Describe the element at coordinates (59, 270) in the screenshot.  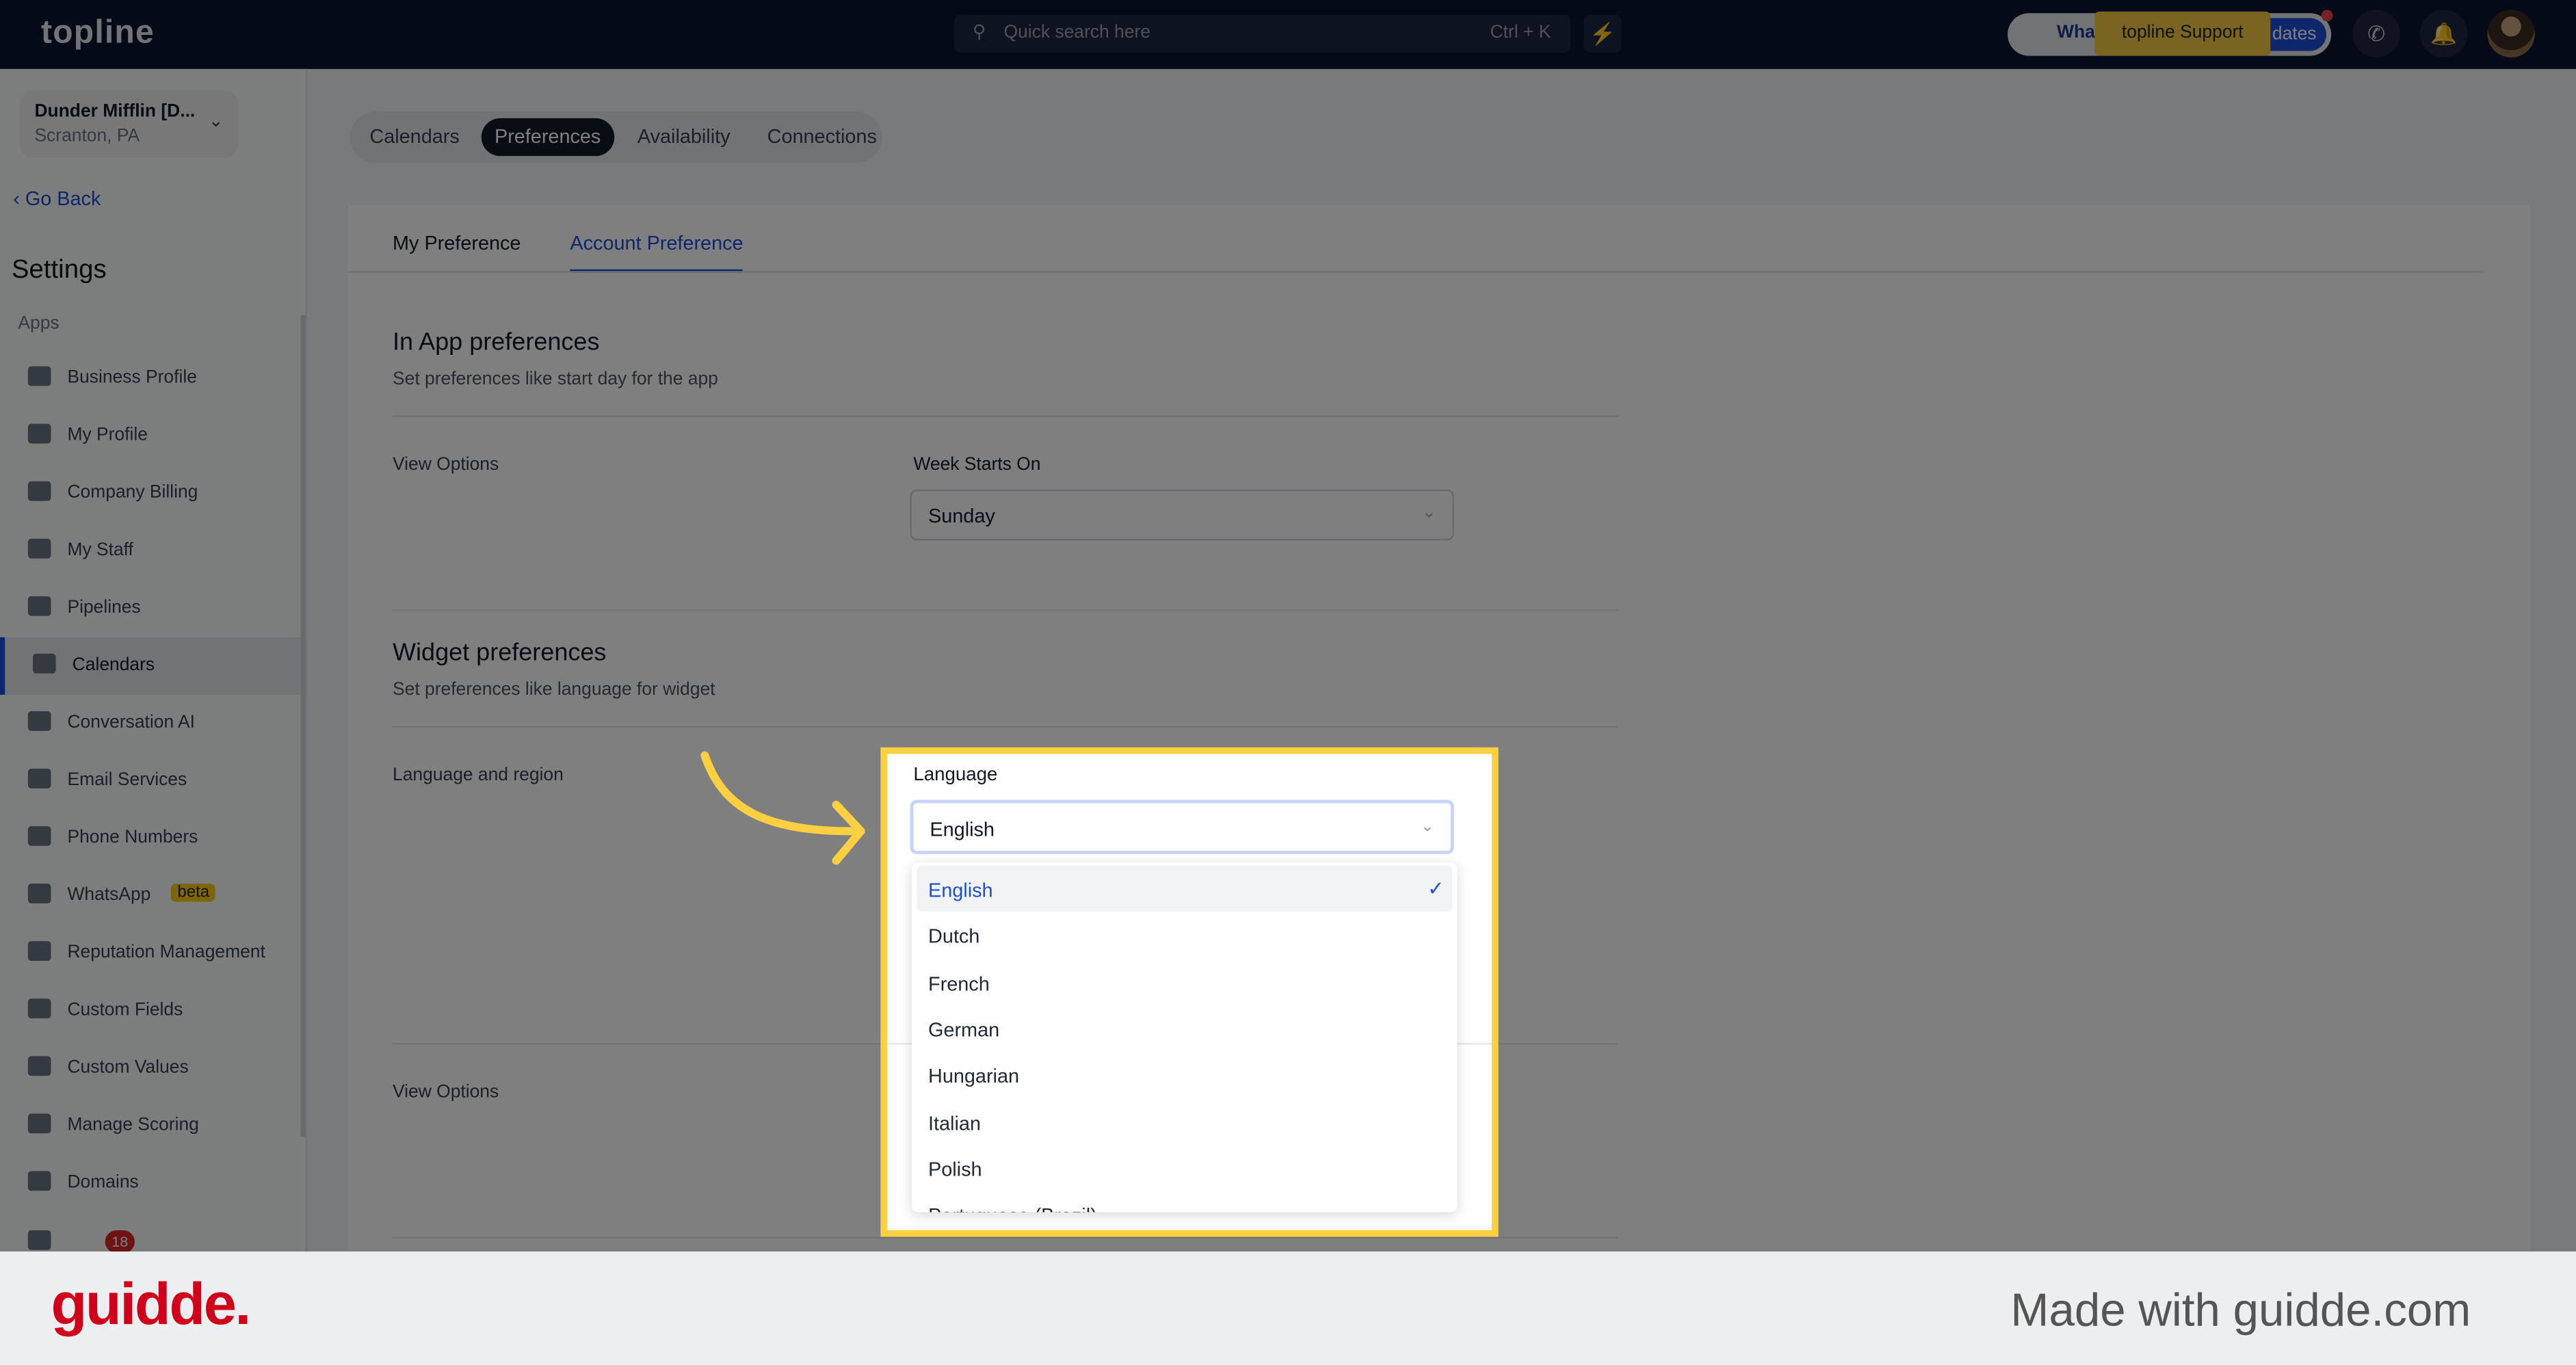
I see `settings-title: Settings` at that location.